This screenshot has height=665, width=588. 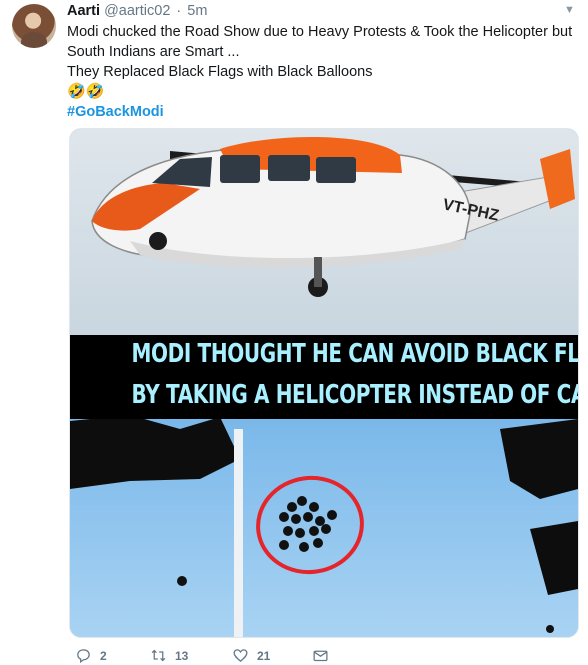 I want to click on like-icon, so click(x=240, y=655).